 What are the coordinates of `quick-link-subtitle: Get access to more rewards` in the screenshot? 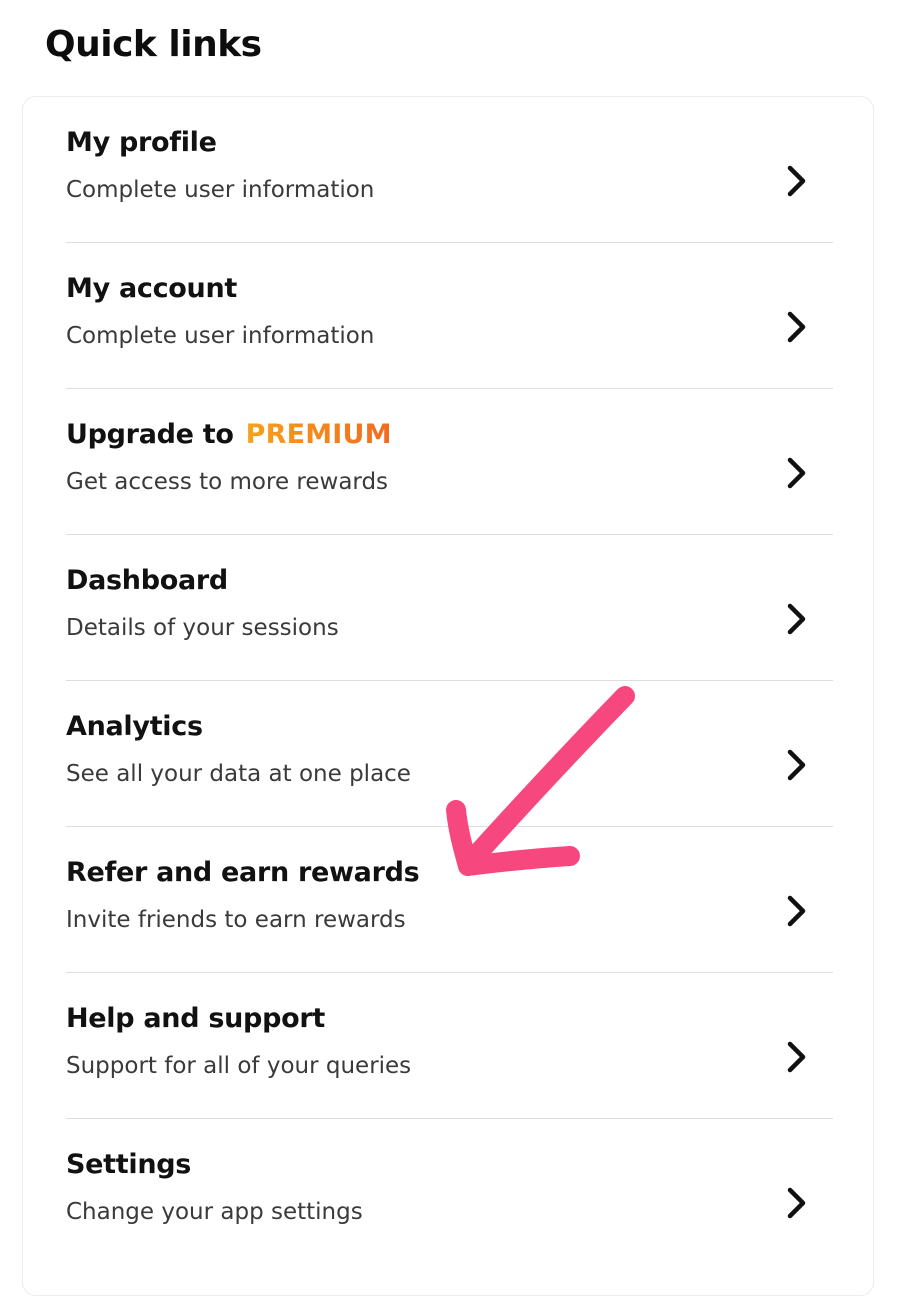 It's located at (227, 482).